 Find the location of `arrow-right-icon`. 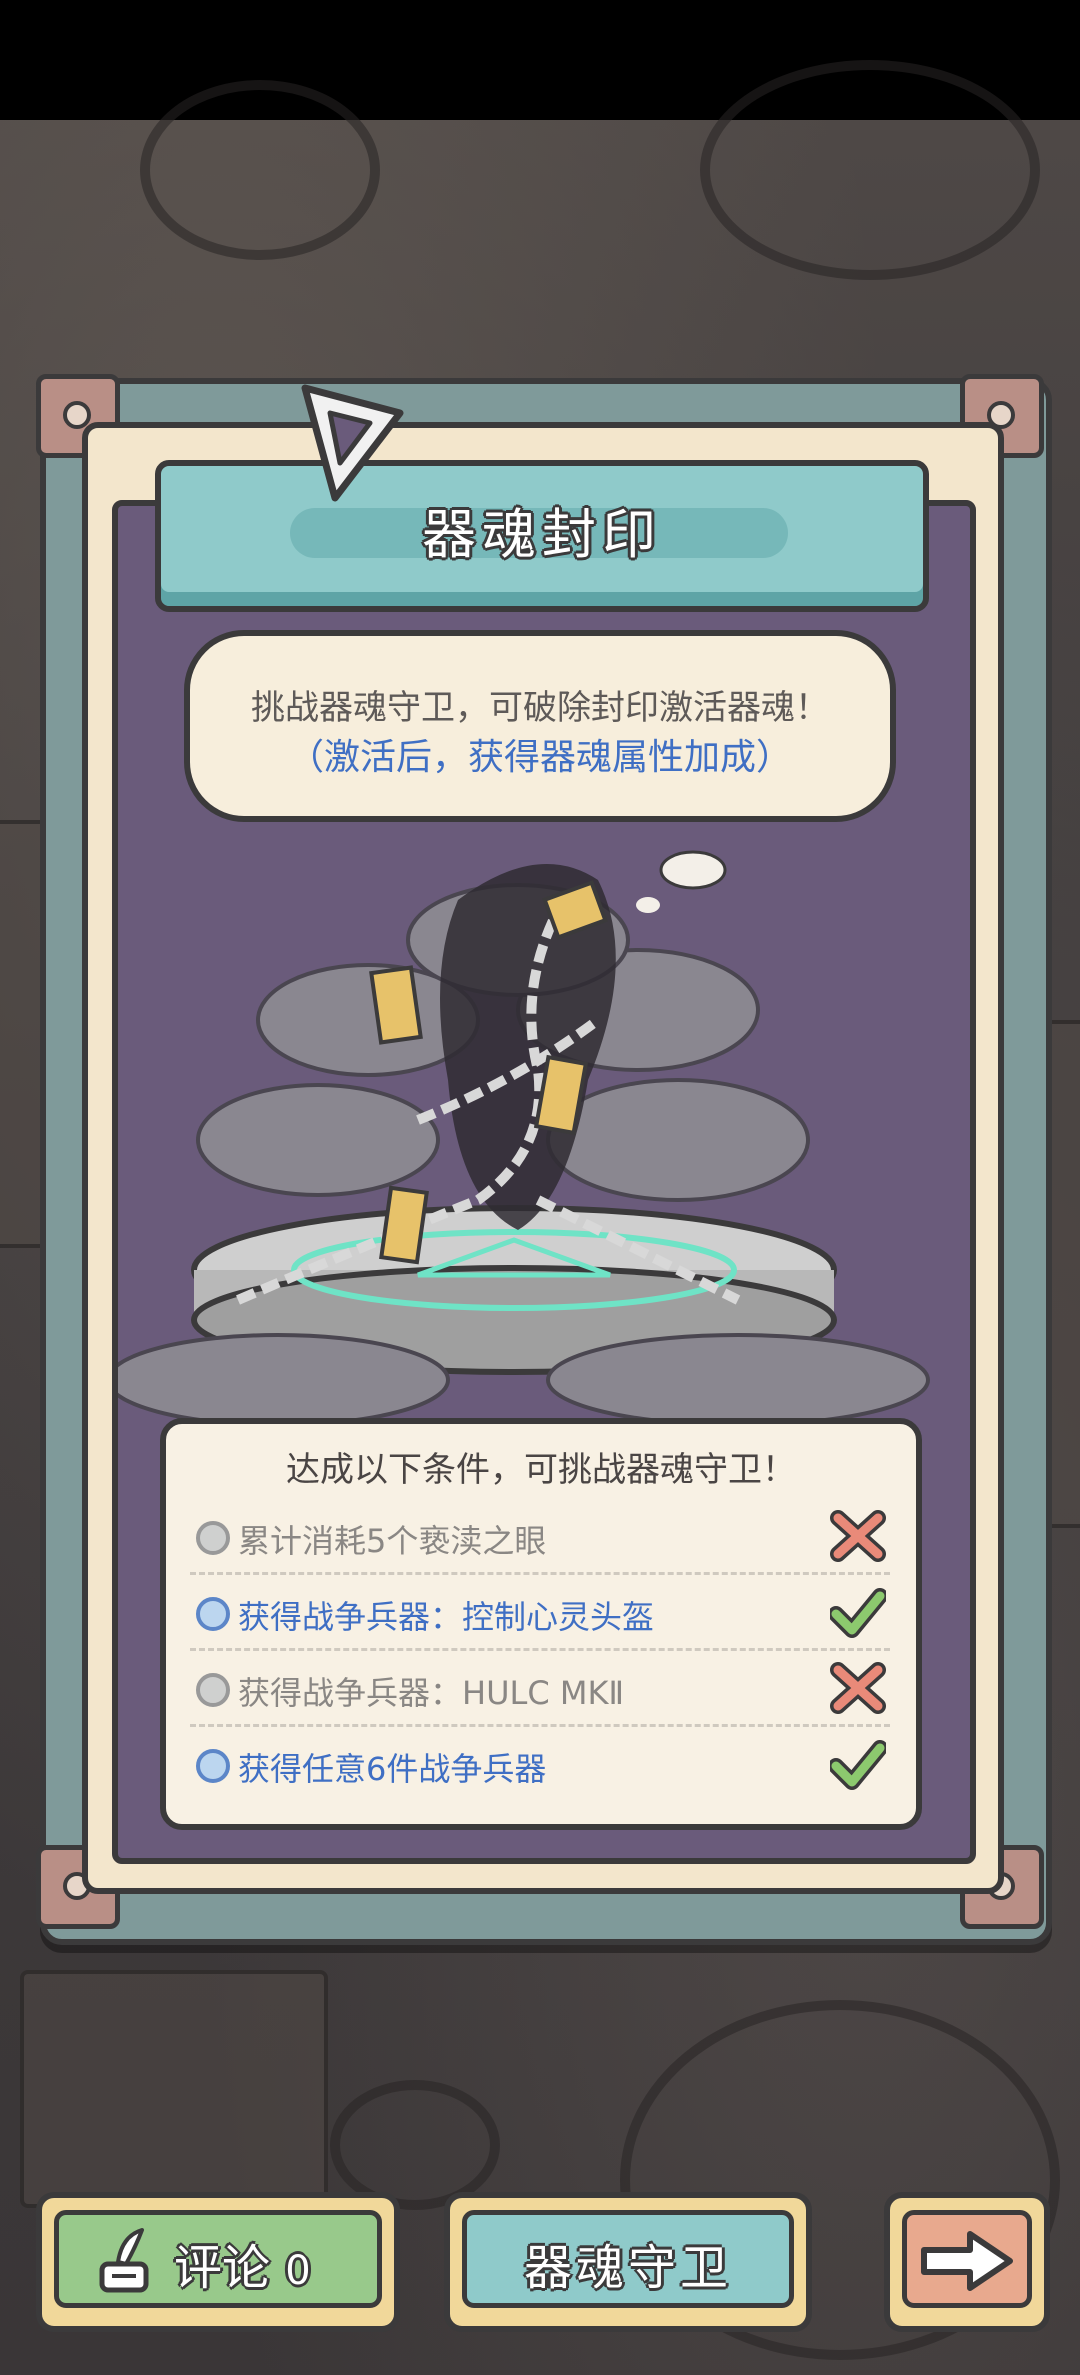

arrow-right-icon is located at coordinates (967, 2261).